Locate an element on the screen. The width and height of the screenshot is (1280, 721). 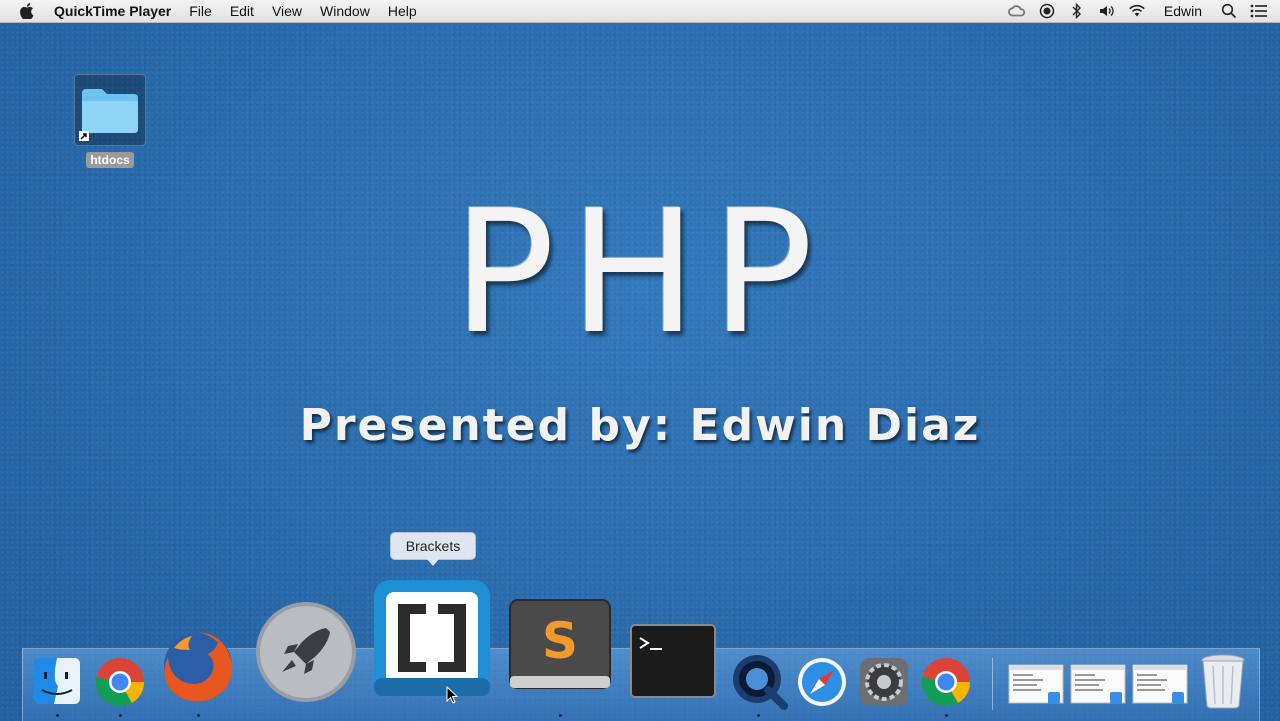
dock-trash is located at coordinates (1223, 683).